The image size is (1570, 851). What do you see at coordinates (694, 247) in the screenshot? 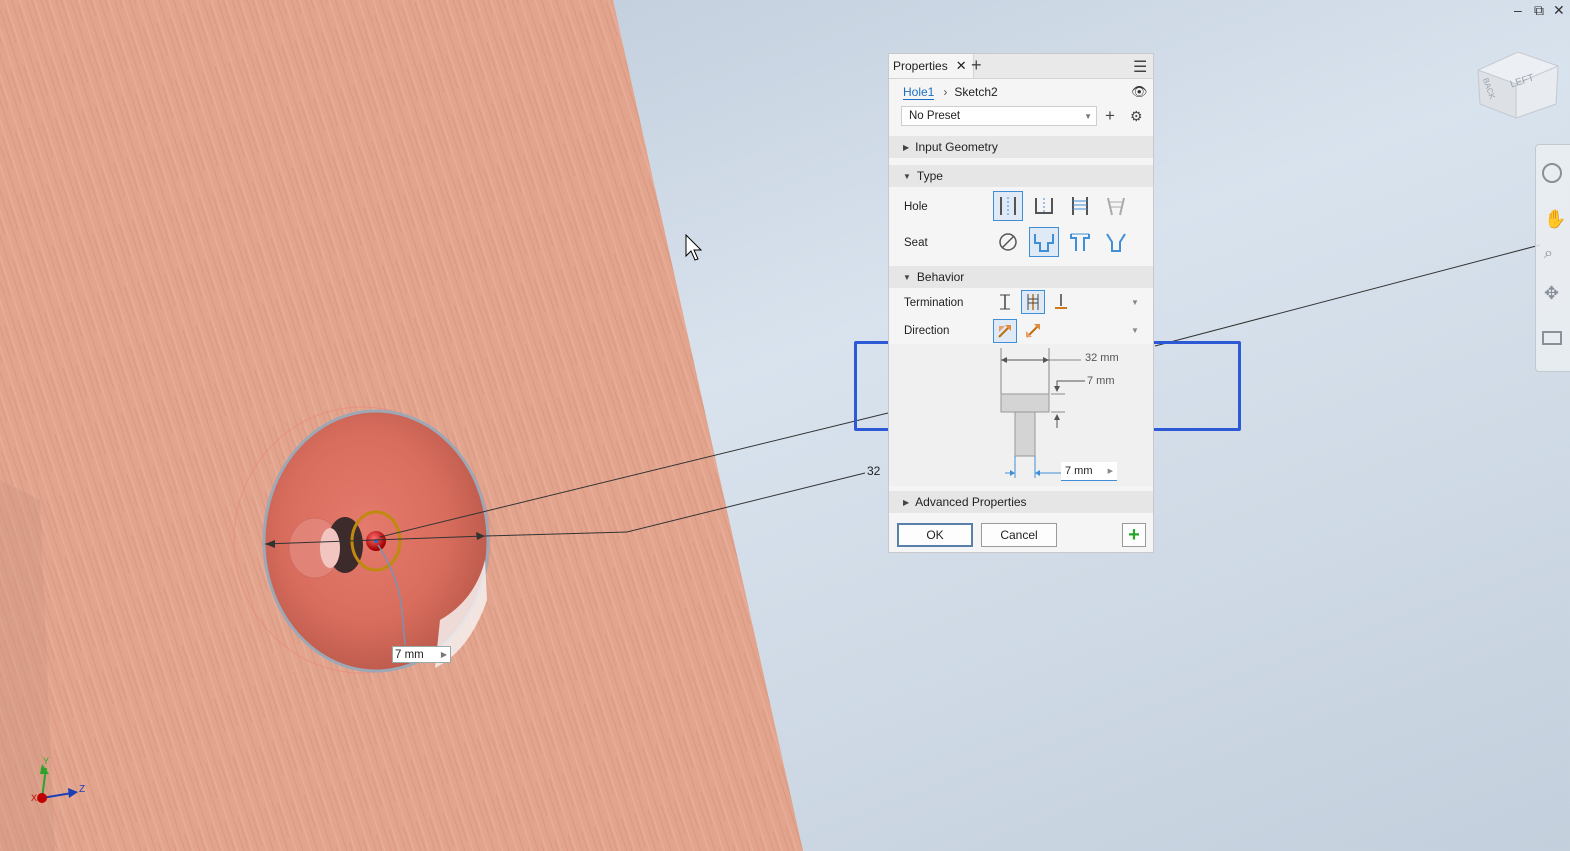
I see `mouse-cursor-icon` at bounding box center [694, 247].